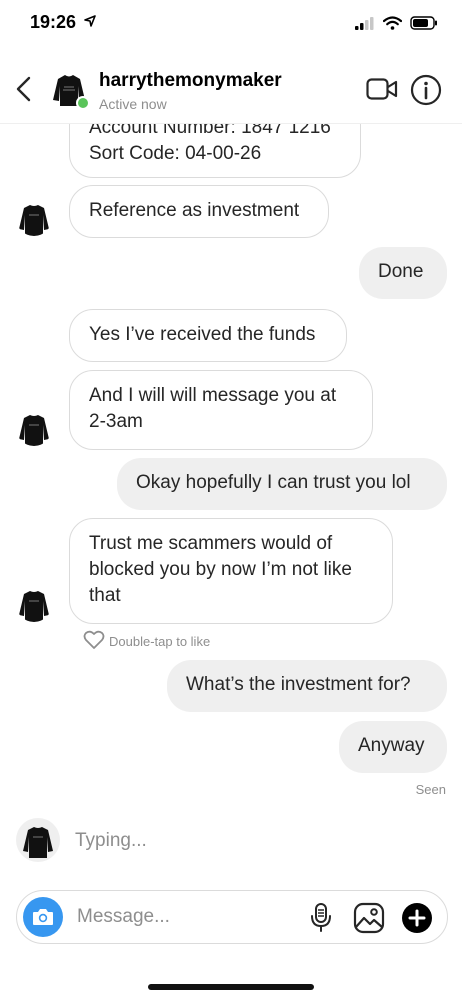 Image resolution: width=462 pixels, height=1000 pixels. Describe the element at coordinates (231, 987) in the screenshot. I see `home-indicator` at that location.